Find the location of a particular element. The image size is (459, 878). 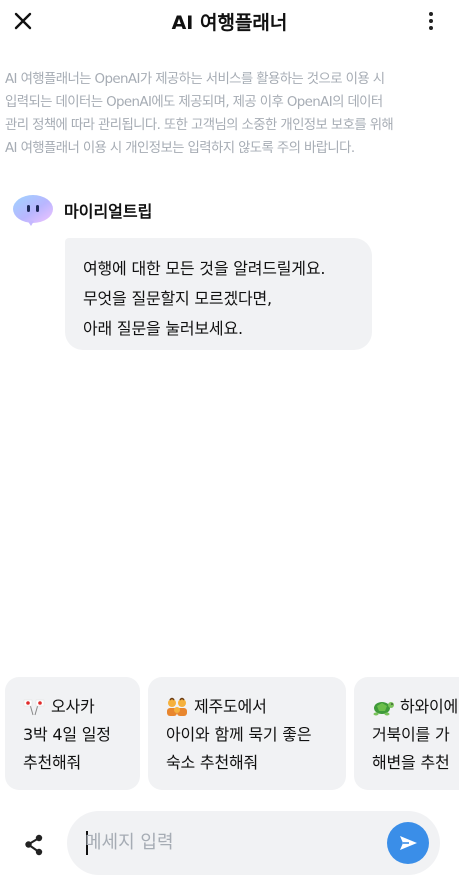

card-line: 아이와 함께 묵기 좋은 is located at coordinates (239, 734).